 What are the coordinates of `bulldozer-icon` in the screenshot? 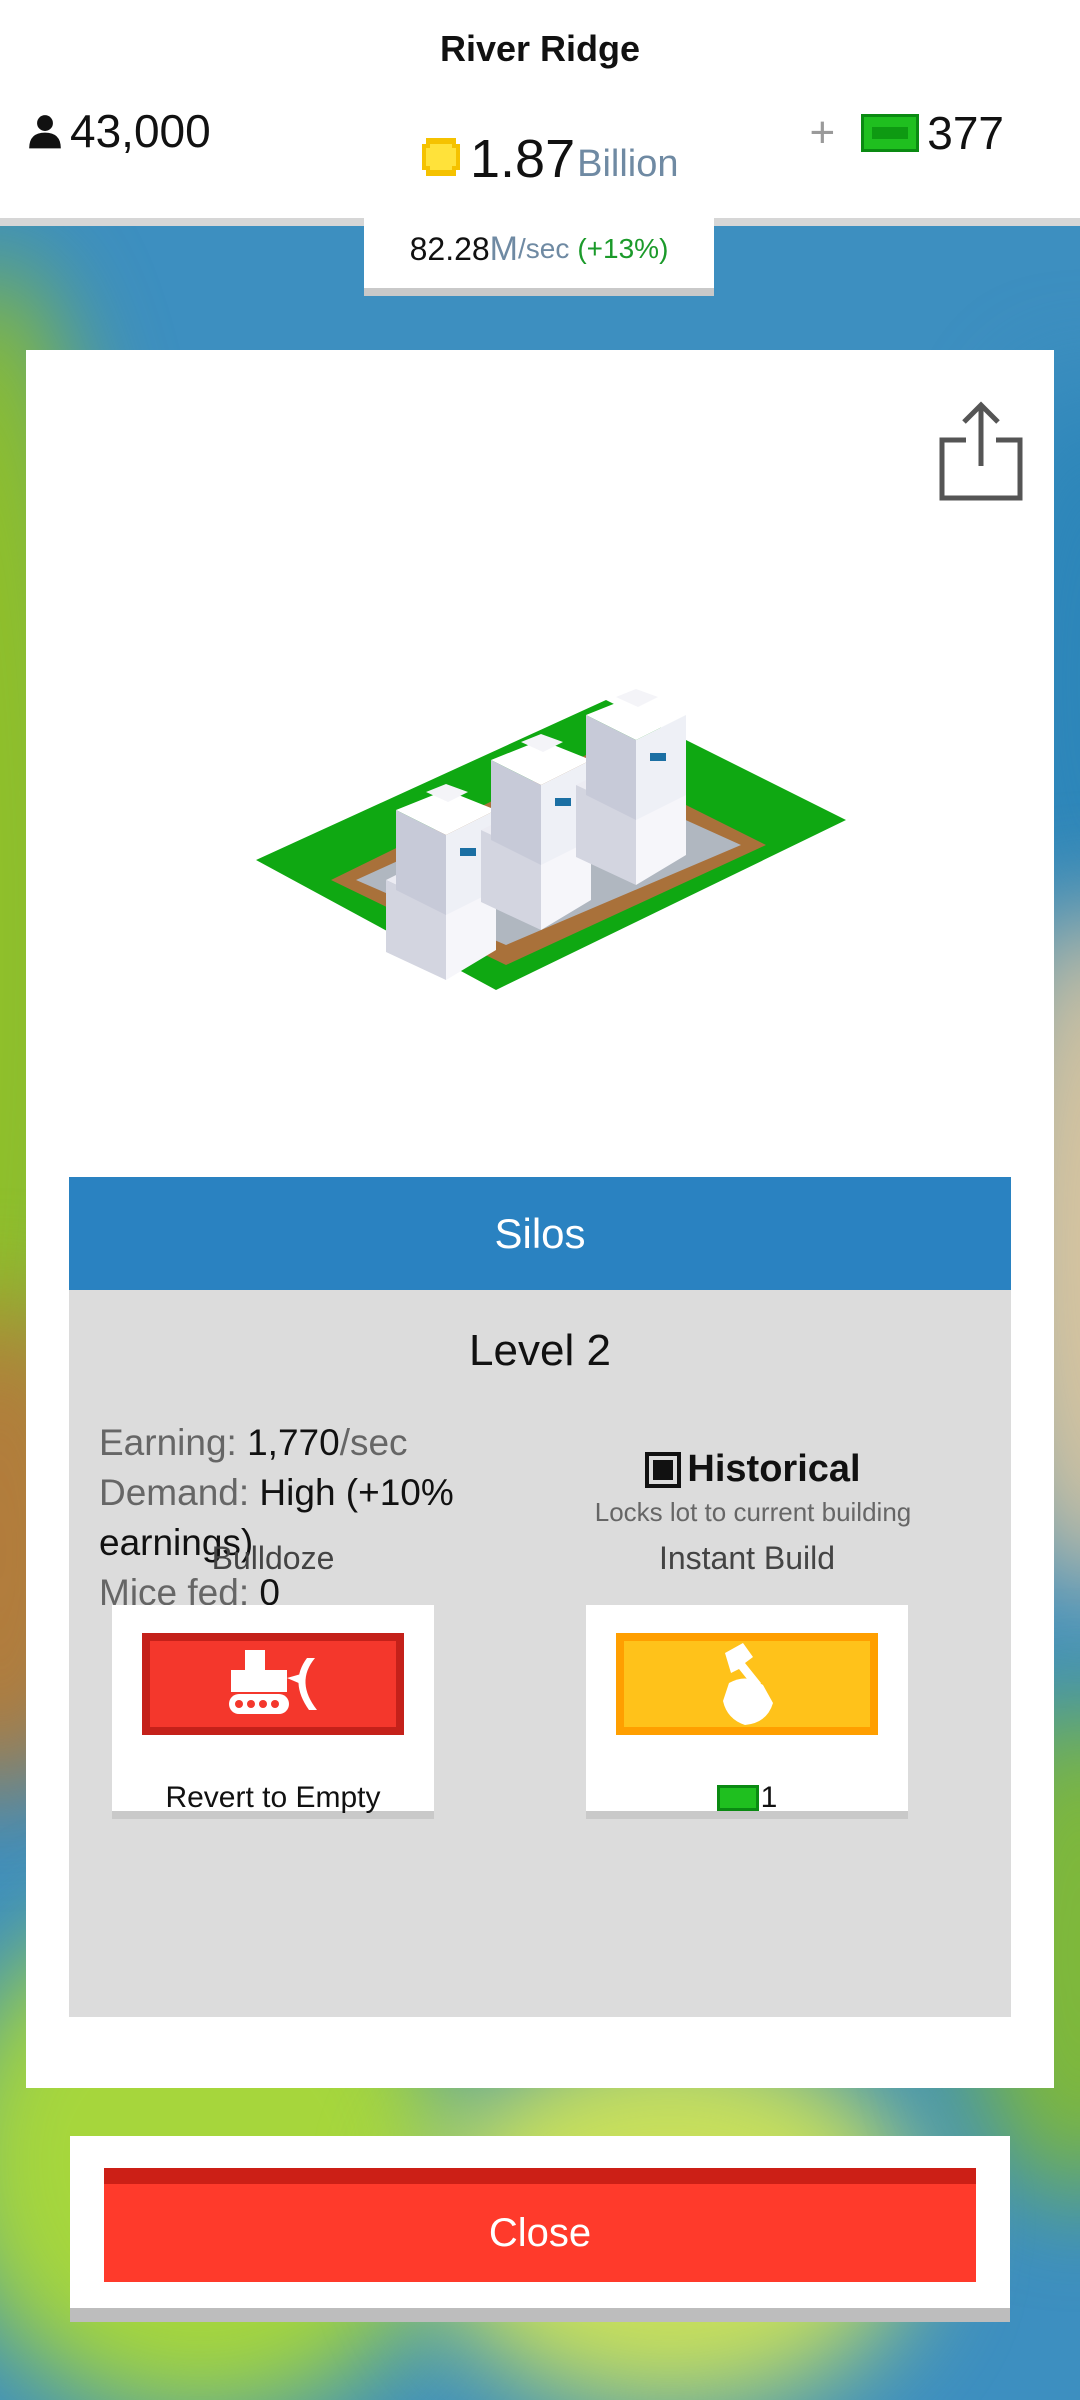 It's located at (273, 1682).